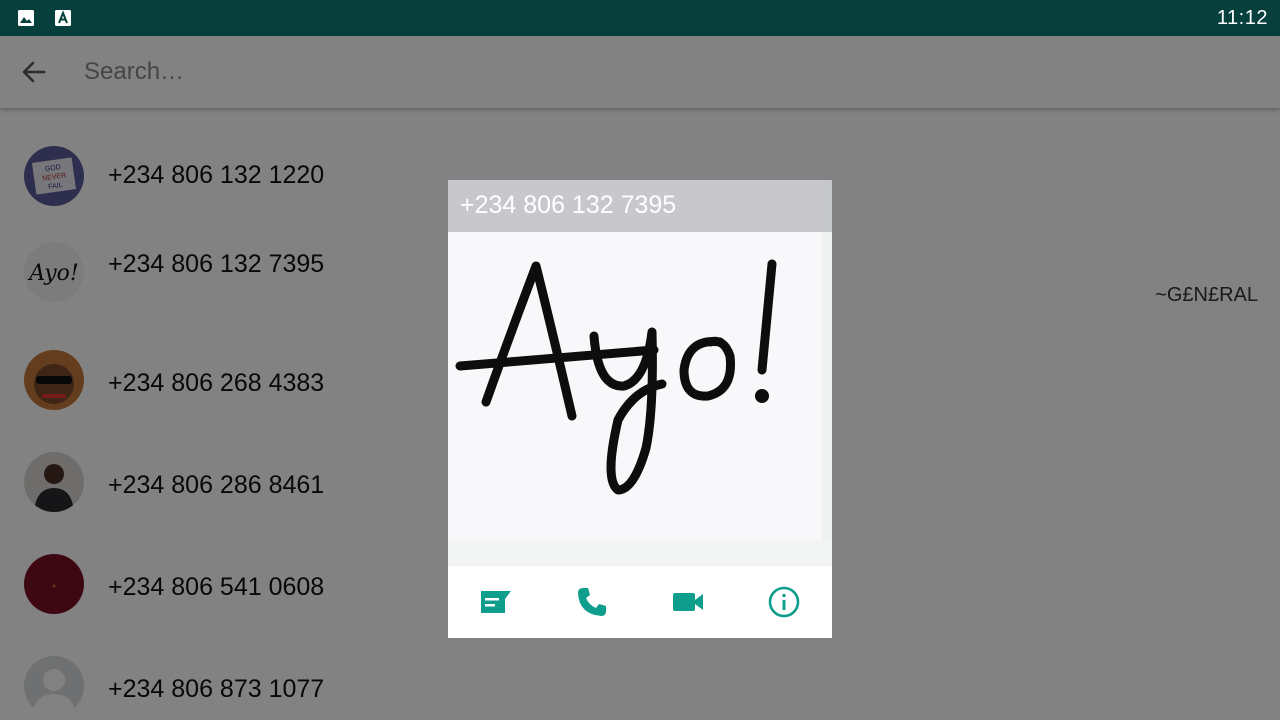 The width and height of the screenshot is (1280, 720). I want to click on video-camera-icon, so click(688, 602).